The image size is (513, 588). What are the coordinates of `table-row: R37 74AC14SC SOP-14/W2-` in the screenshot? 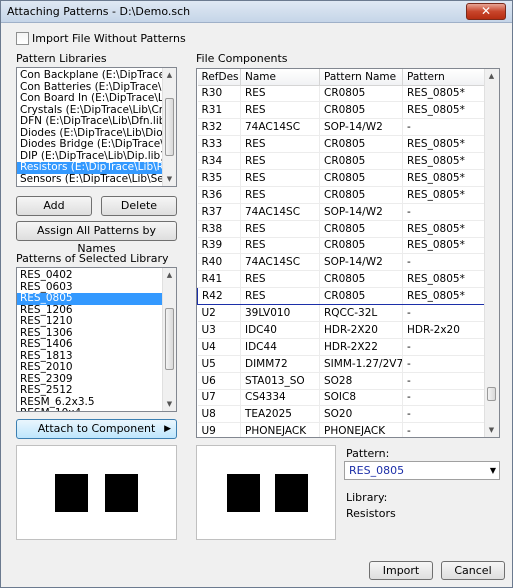 It's located at (341, 212).